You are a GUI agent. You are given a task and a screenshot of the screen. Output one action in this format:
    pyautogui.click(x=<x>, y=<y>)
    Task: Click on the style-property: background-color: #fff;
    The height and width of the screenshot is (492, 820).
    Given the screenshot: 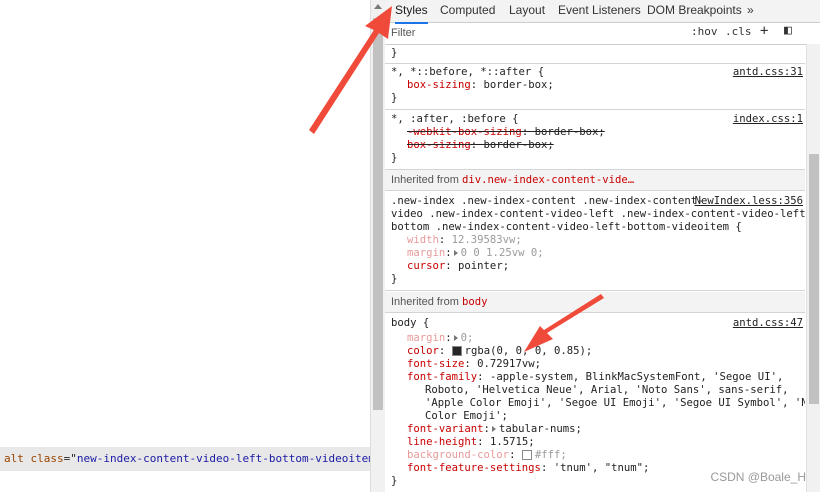 What is the action you would take?
    pyautogui.click(x=487, y=455)
    